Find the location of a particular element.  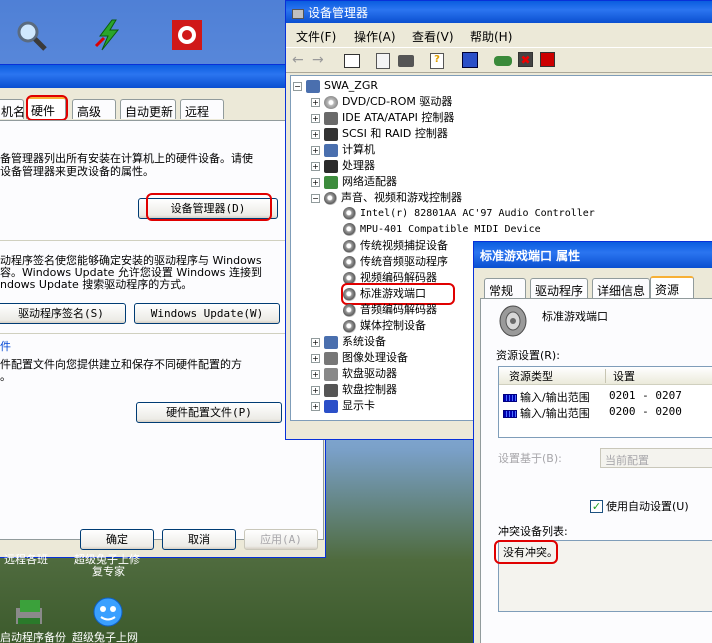

tab-label: 详细信息 is located at coordinates (621, 291).